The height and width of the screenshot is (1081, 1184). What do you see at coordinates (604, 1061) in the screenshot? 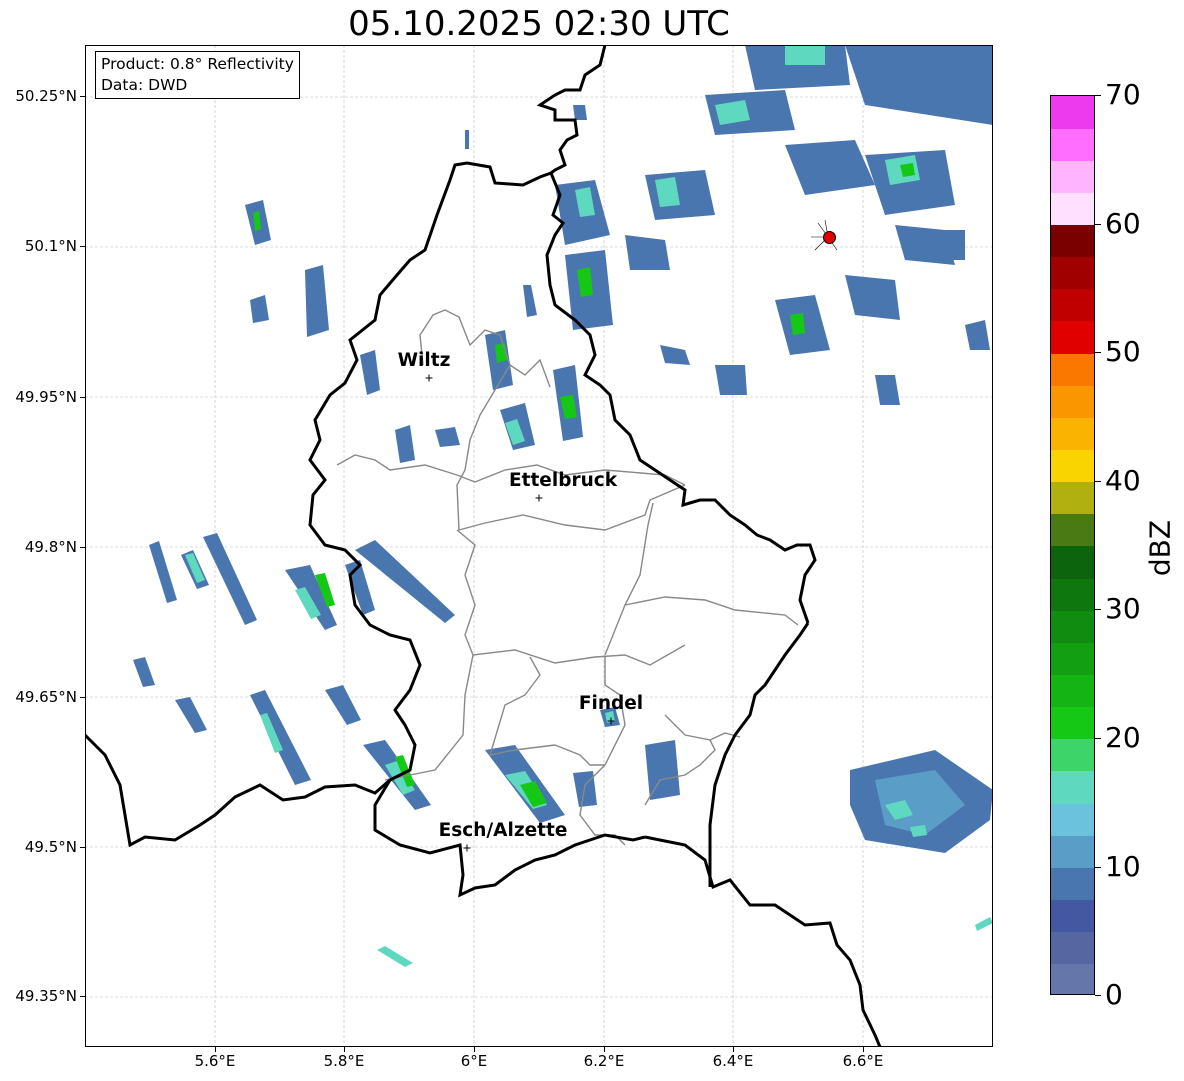
I see `lon-tick-label: 6.2°E` at bounding box center [604, 1061].